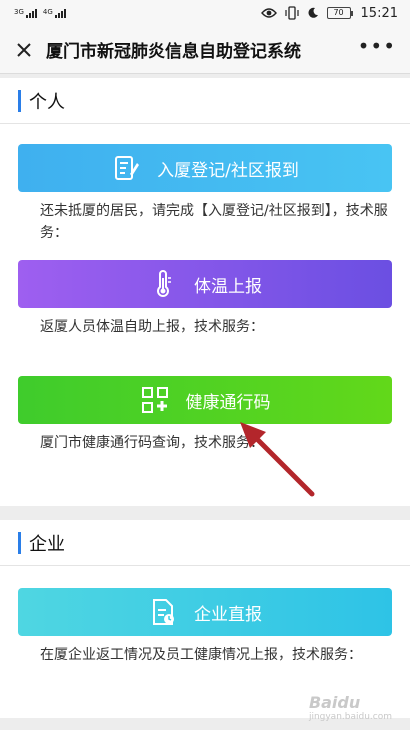 The width and height of the screenshot is (410, 730). What do you see at coordinates (173, 52) in the screenshot?
I see `page-title: 厦门市新冠肺炎信息自助登记系统` at bounding box center [173, 52].